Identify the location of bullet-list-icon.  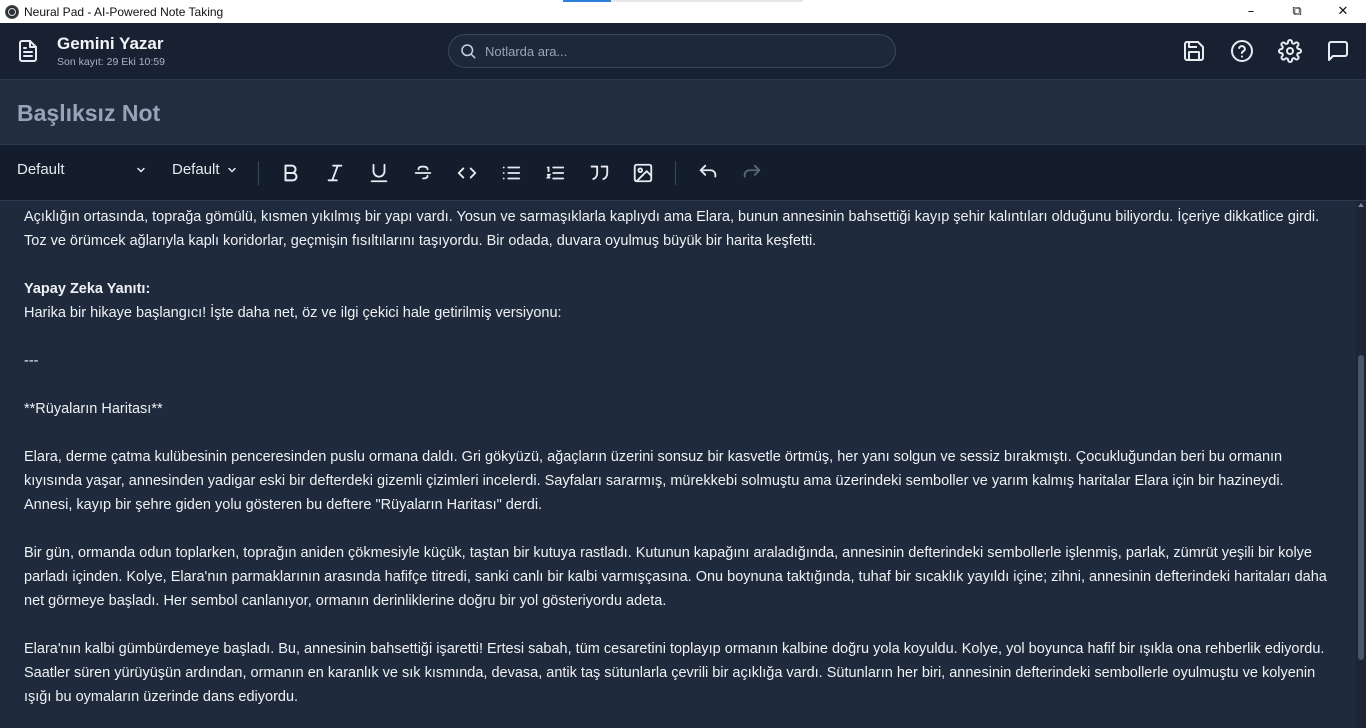
(511, 173).